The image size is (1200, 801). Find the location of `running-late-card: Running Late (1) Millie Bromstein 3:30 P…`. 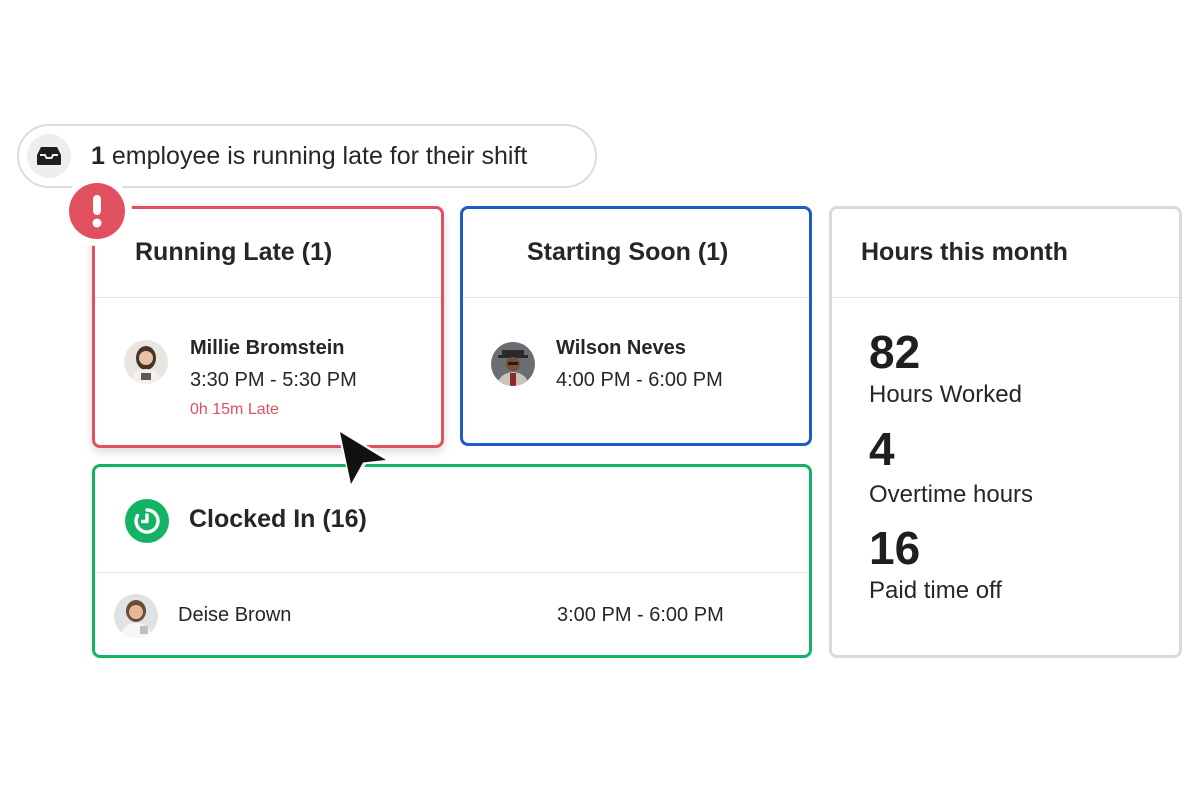

running-late-card: Running Late (1) Millie Bromstein 3:30 P… is located at coordinates (268, 327).